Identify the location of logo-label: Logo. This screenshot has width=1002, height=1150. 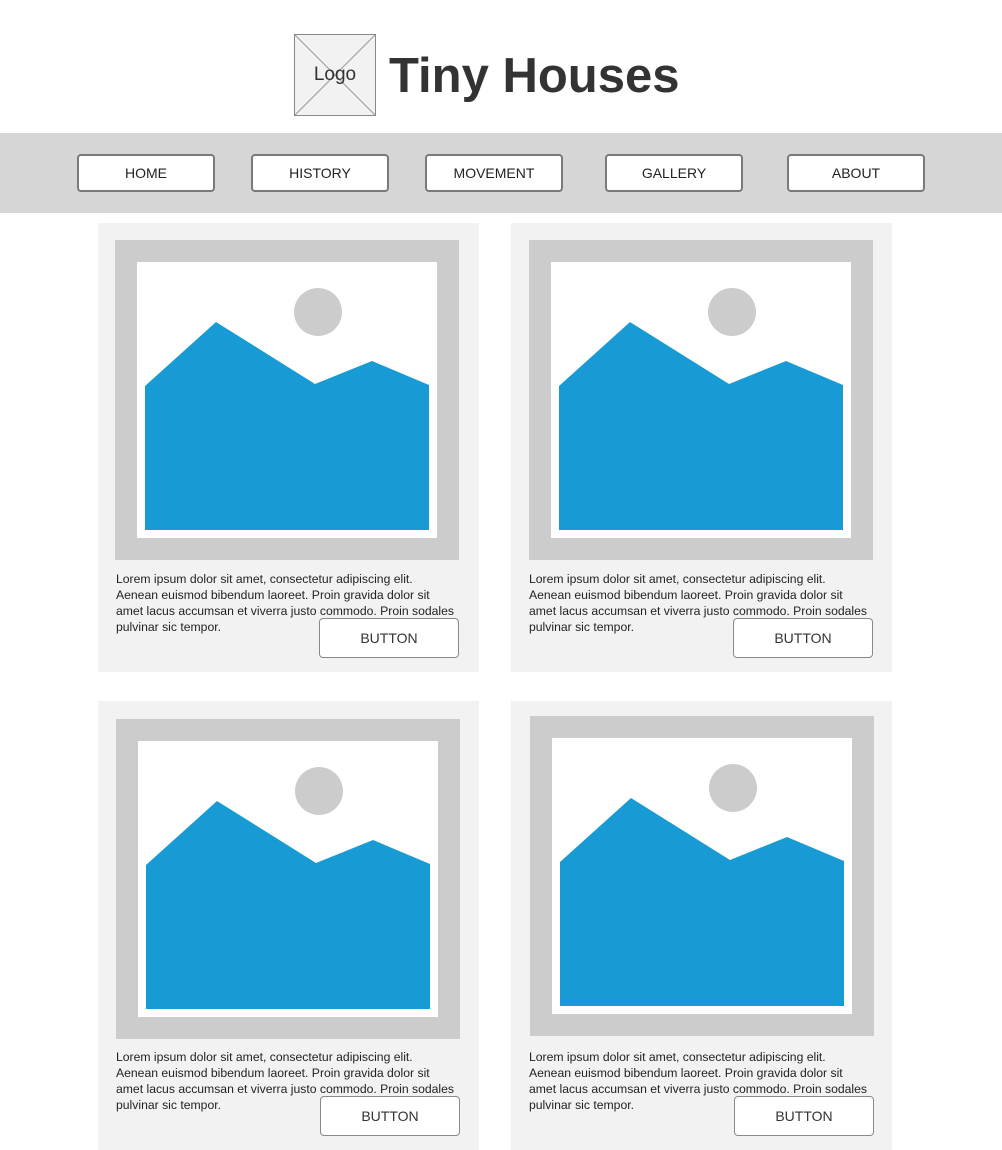
(335, 74).